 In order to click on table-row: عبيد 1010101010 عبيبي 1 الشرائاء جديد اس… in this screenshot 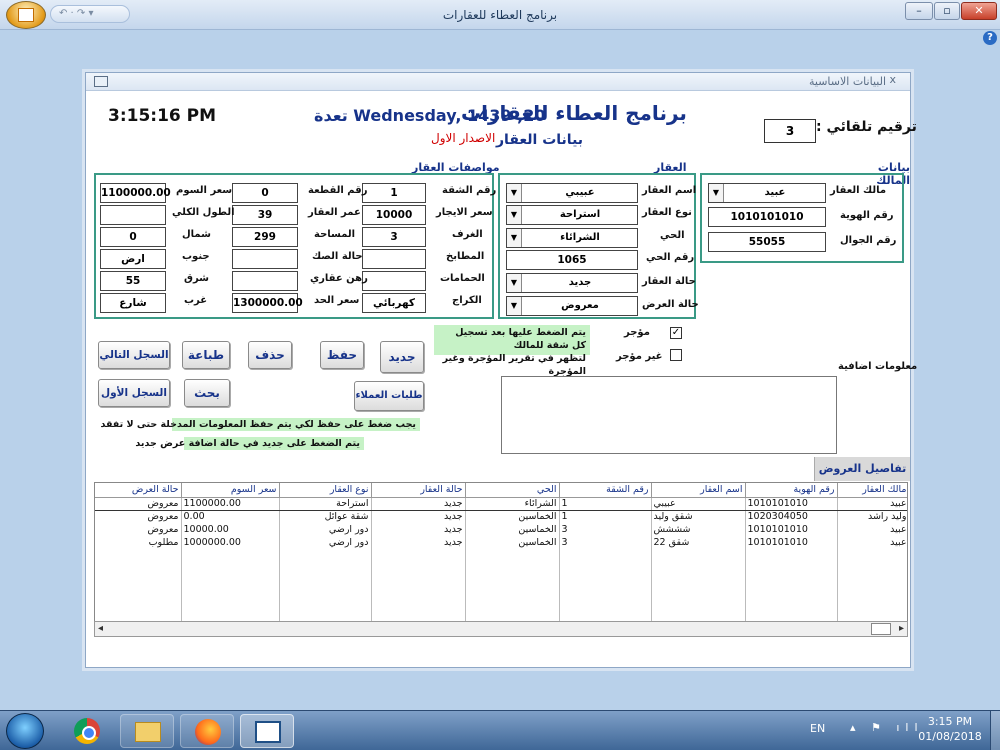, I will do `click(501, 503)`.